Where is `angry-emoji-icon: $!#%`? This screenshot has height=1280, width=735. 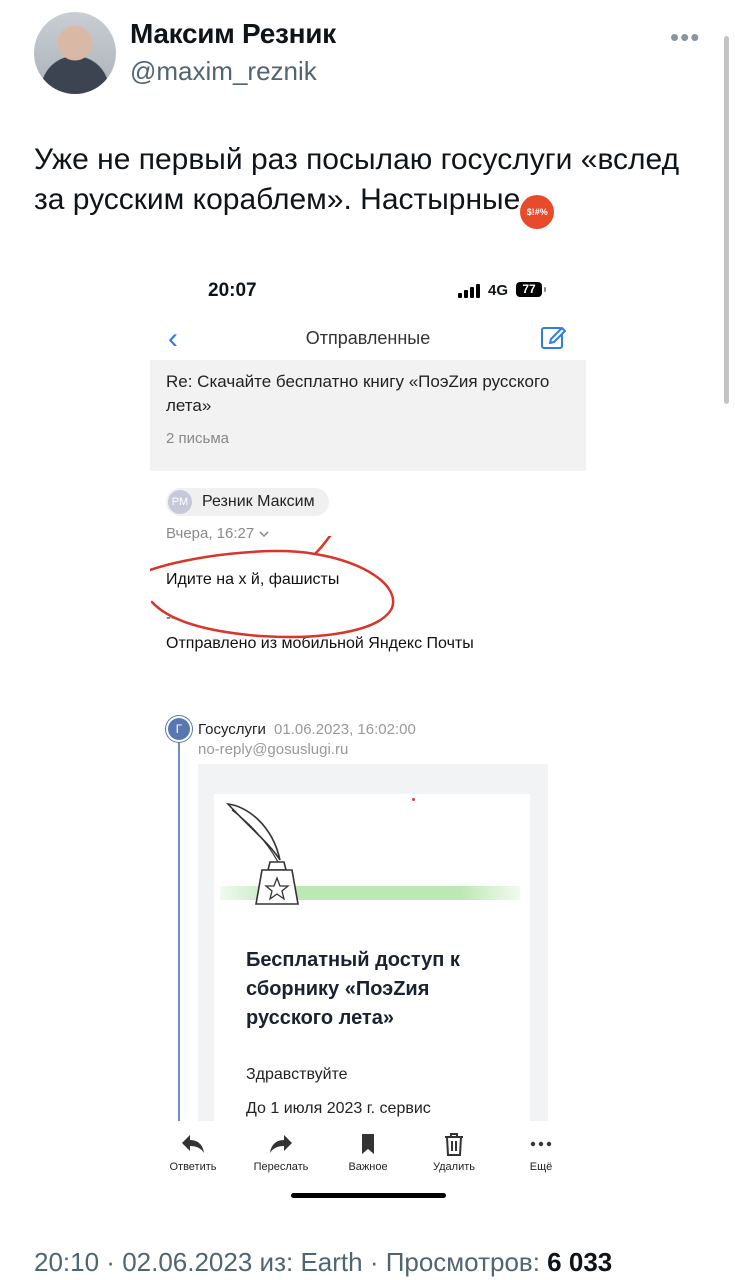
angry-emoji-icon: $!#% is located at coordinates (537, 212).